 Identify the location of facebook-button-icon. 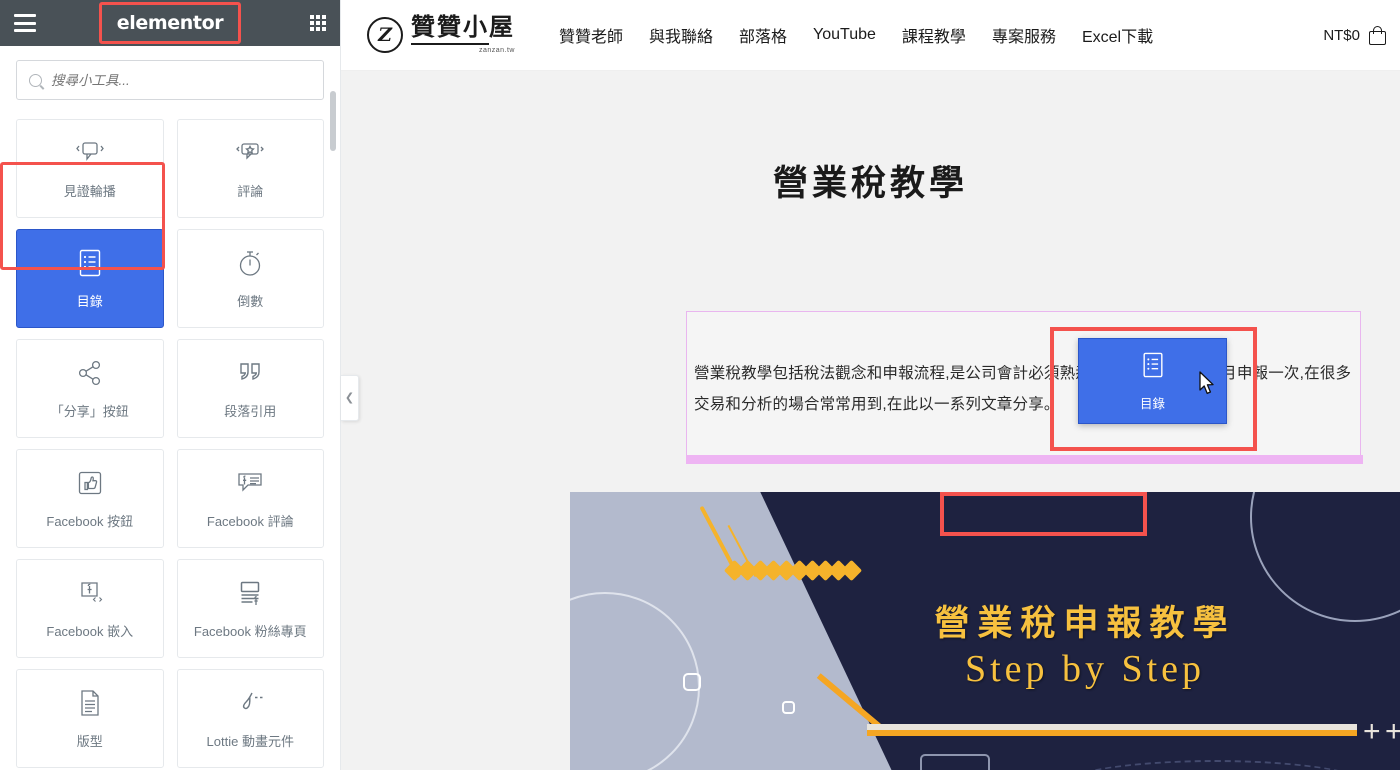
(90, 483).